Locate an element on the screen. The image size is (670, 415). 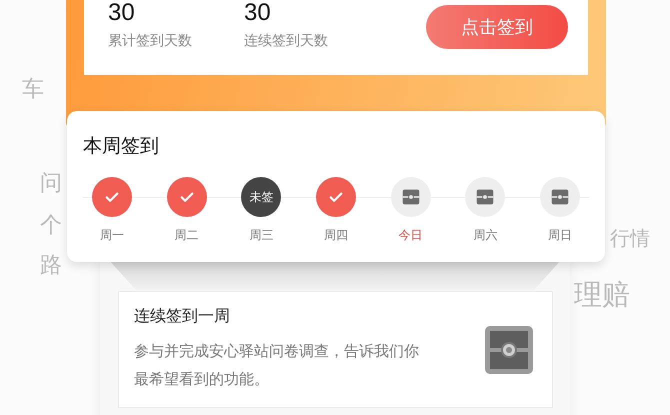
reward-description: 参与并完成安心驿站问卷调查，告诉我们你最希望看到的功能。 is located at coordinates (277, 365).